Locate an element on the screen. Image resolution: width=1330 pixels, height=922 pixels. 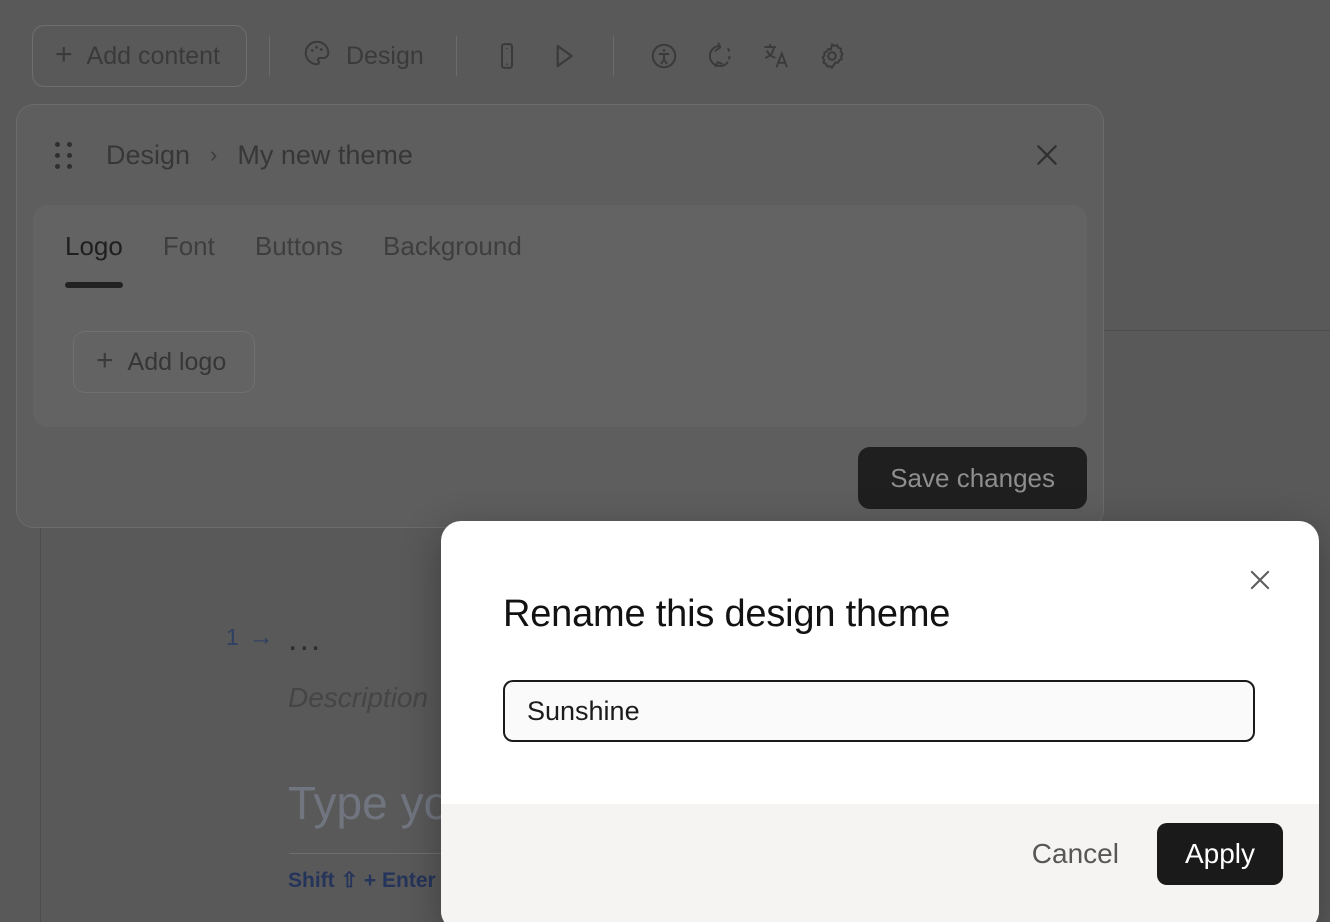
breadcrumb: Design › My new theme is located at coordinates (259, 155).